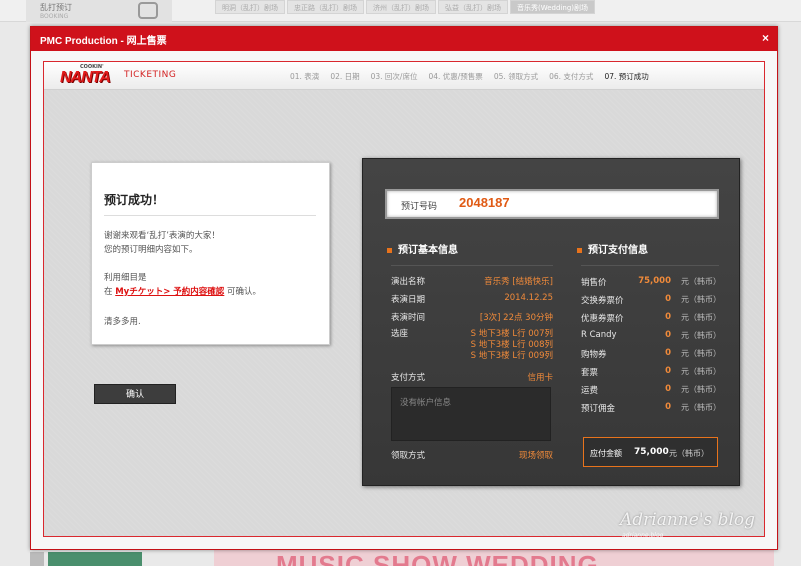 The width and height of the screenshot is (801, 566). I want to click on usage-post: 可确认。, so click(244, 292).